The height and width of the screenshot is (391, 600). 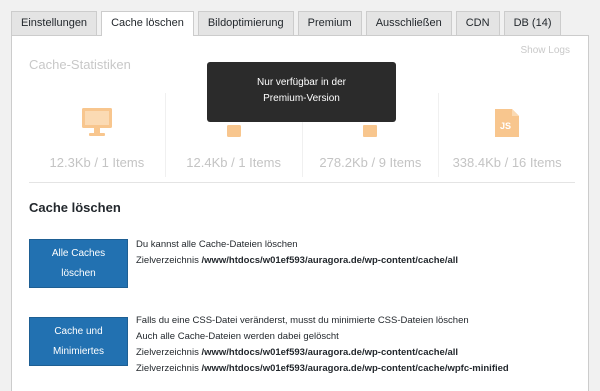 I want to click on tab-cache-loeschen: Cache löschen, so click(x=147, y=23).